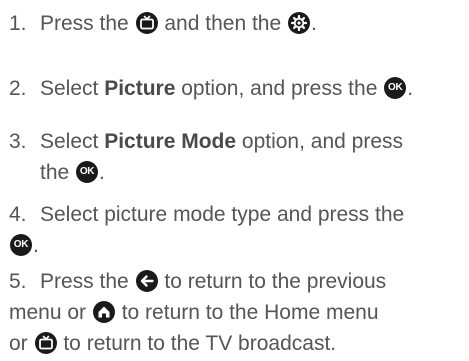  I want to click on step-text: Press the to return to the previous, so click(252, 281).